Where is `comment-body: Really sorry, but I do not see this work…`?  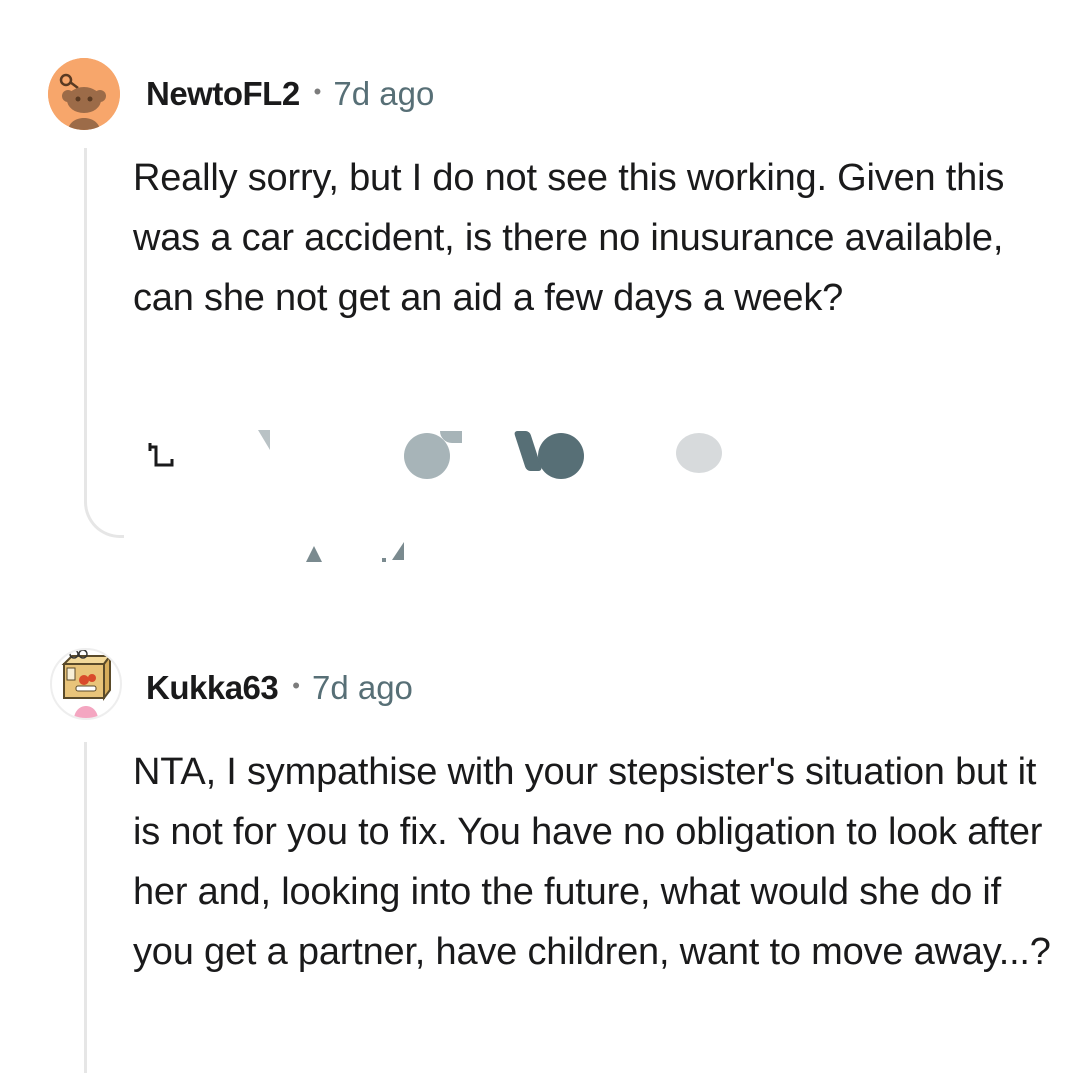
comment-body: Really sorry, but I do not see this work… is located at coordinates (569, 238).